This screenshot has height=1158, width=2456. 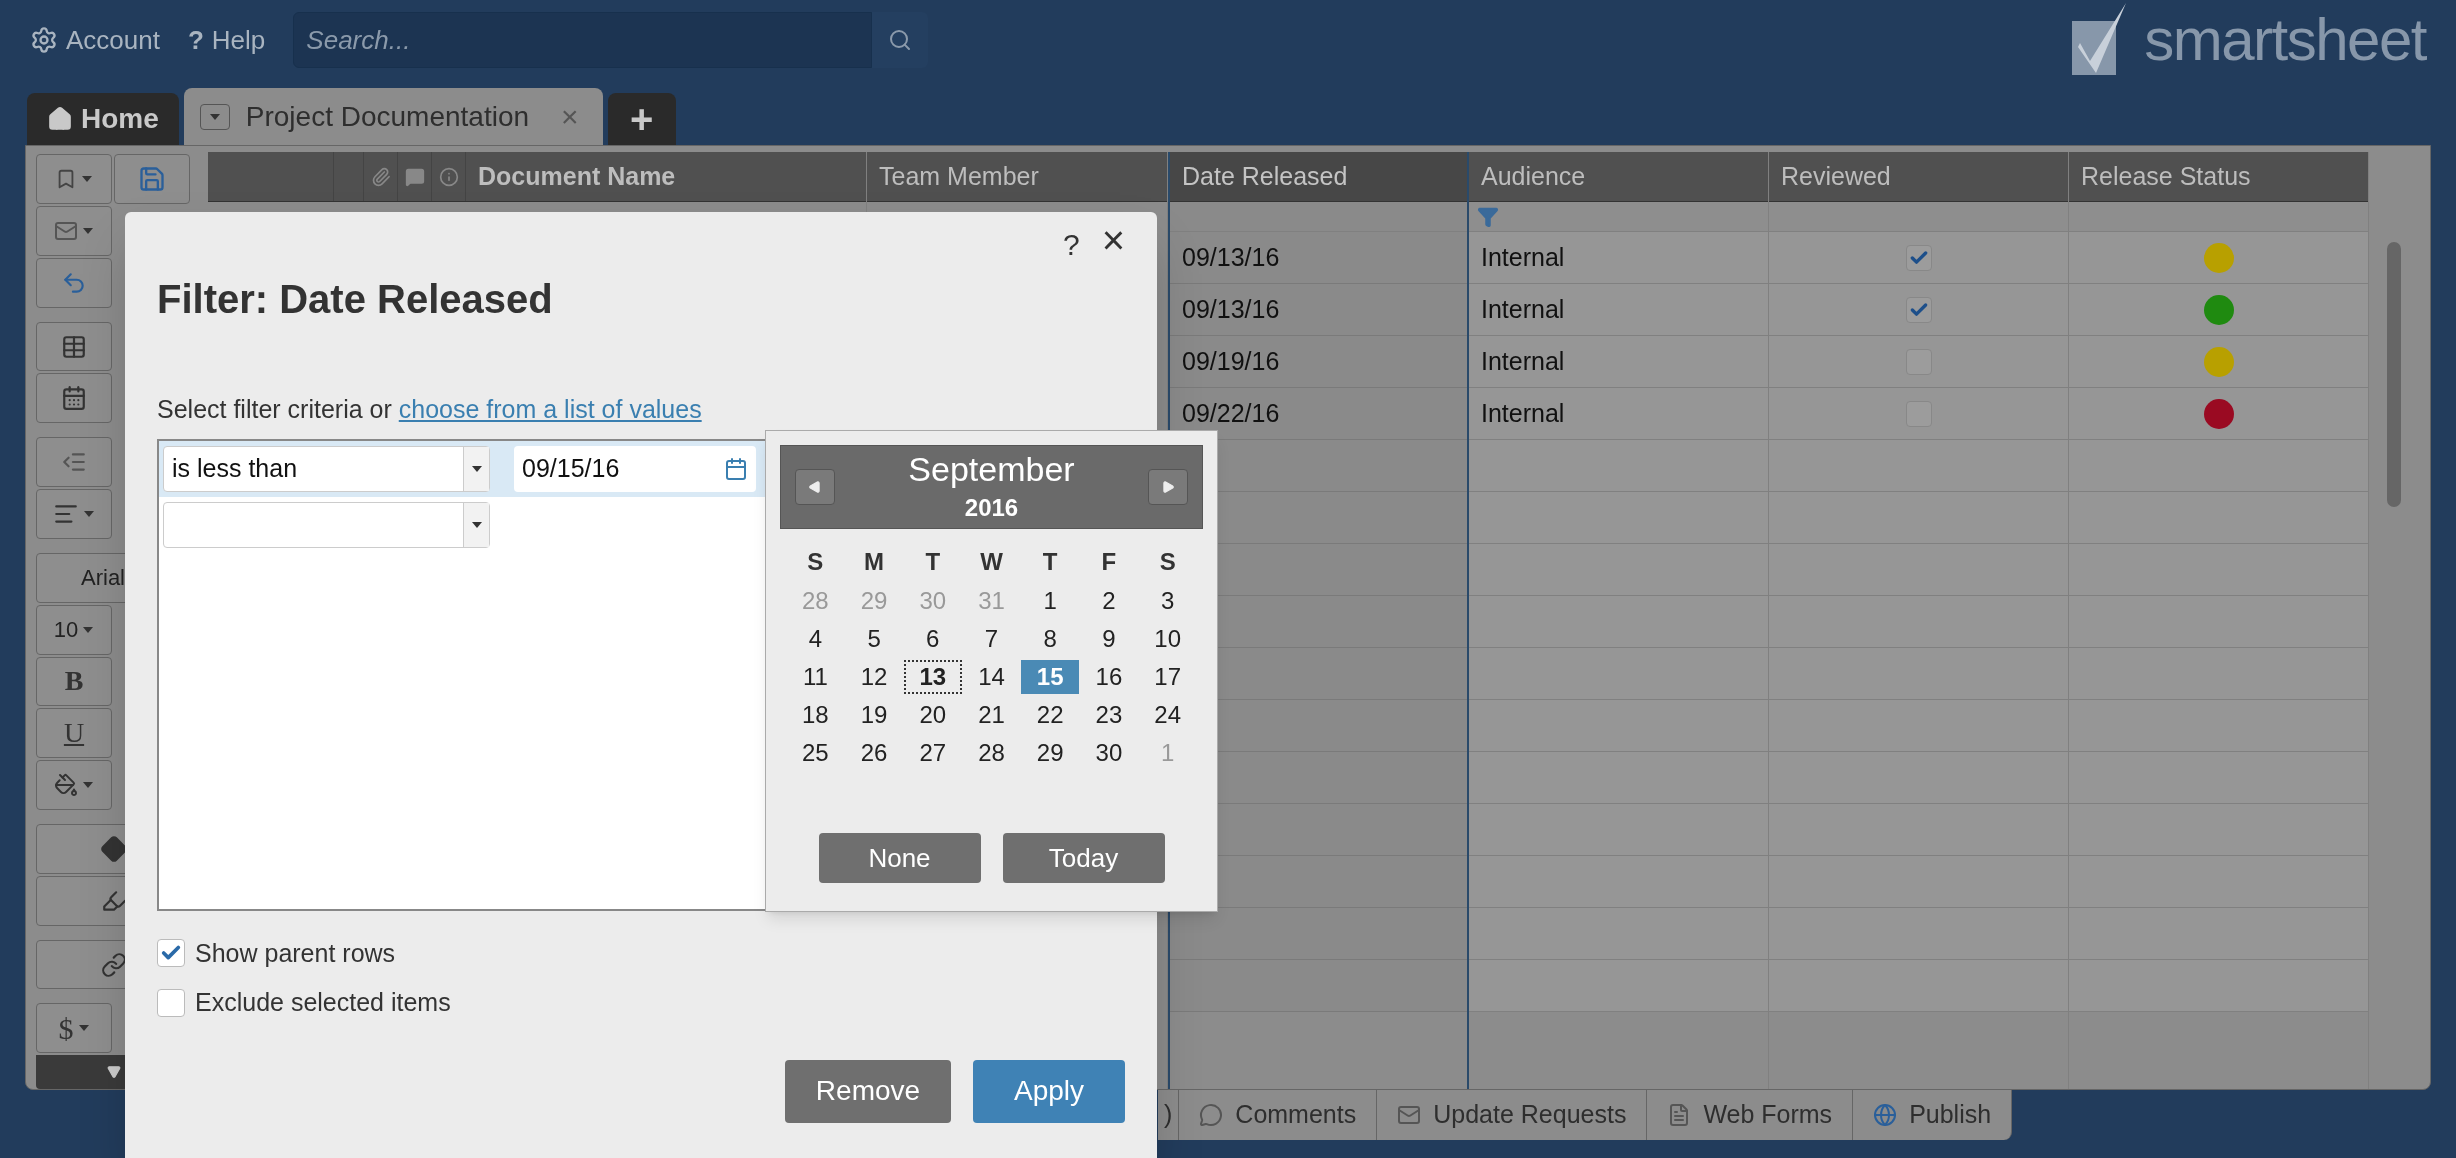 I want to click on values-link: choose from a list of values, so click(x=550, y=409).